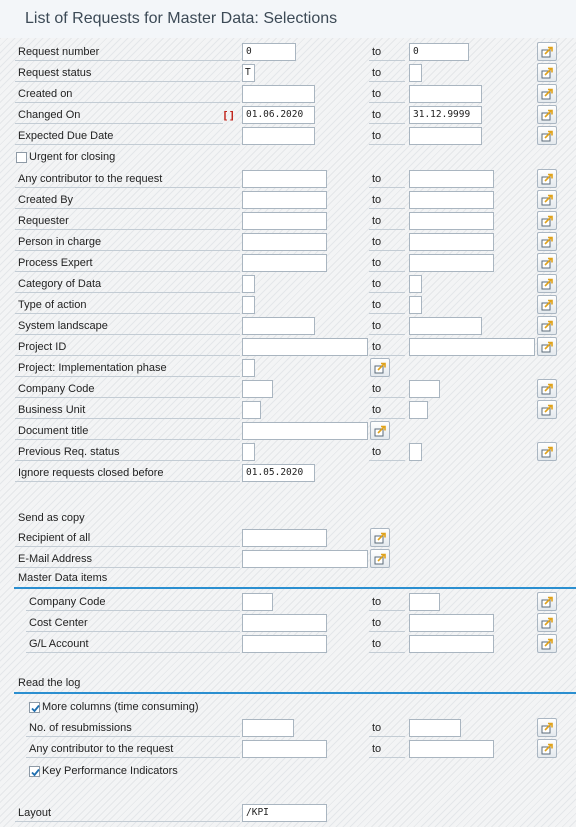 This screenshot has width=576, height=827. Describe the element at coordinates (451, 179) in the screenshot. I see `any-contributor-to-input` at that location.